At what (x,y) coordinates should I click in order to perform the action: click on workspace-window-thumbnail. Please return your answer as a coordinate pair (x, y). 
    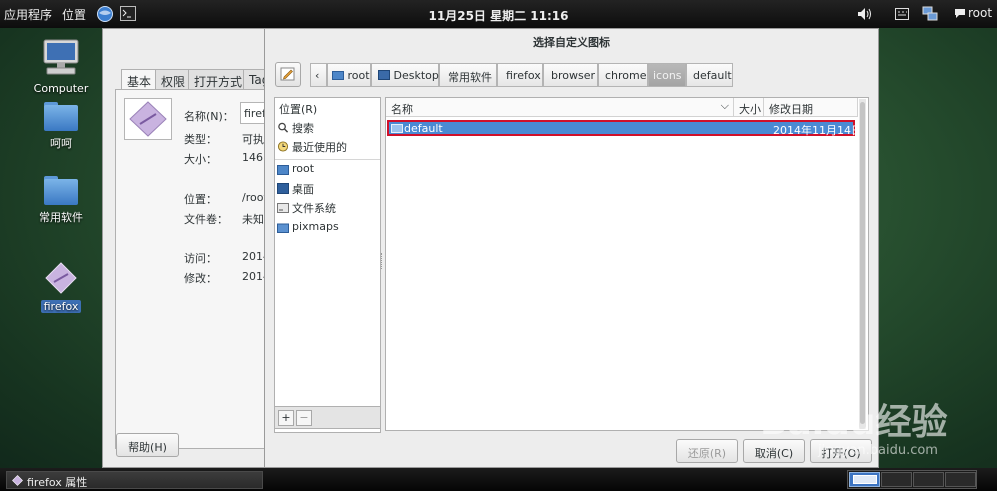
    Looking at the image, I should click on (865, 479).